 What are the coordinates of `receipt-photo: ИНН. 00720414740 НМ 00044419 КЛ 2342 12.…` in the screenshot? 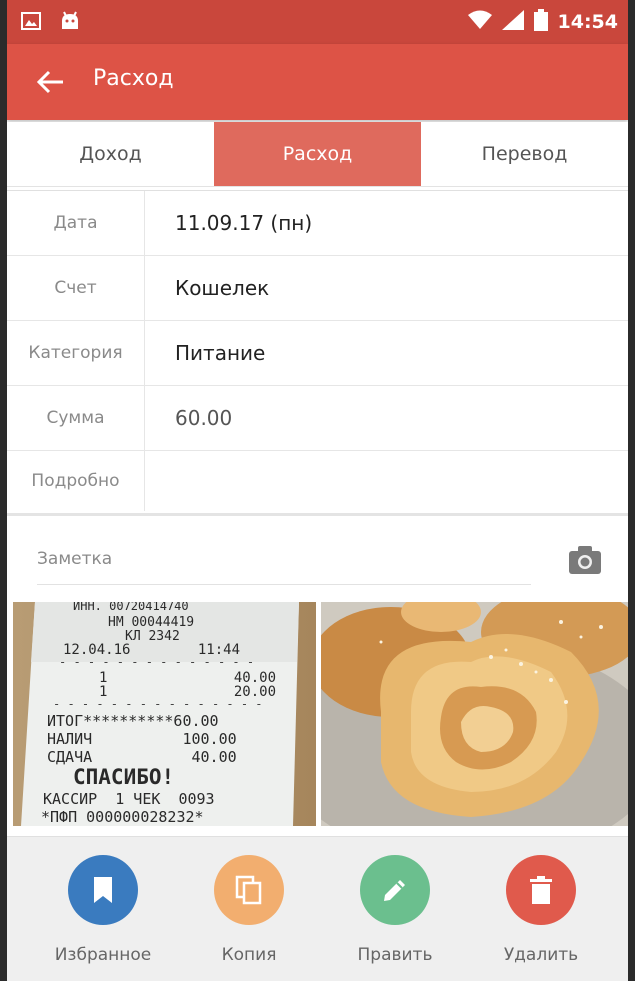 It's located at (164, 714).